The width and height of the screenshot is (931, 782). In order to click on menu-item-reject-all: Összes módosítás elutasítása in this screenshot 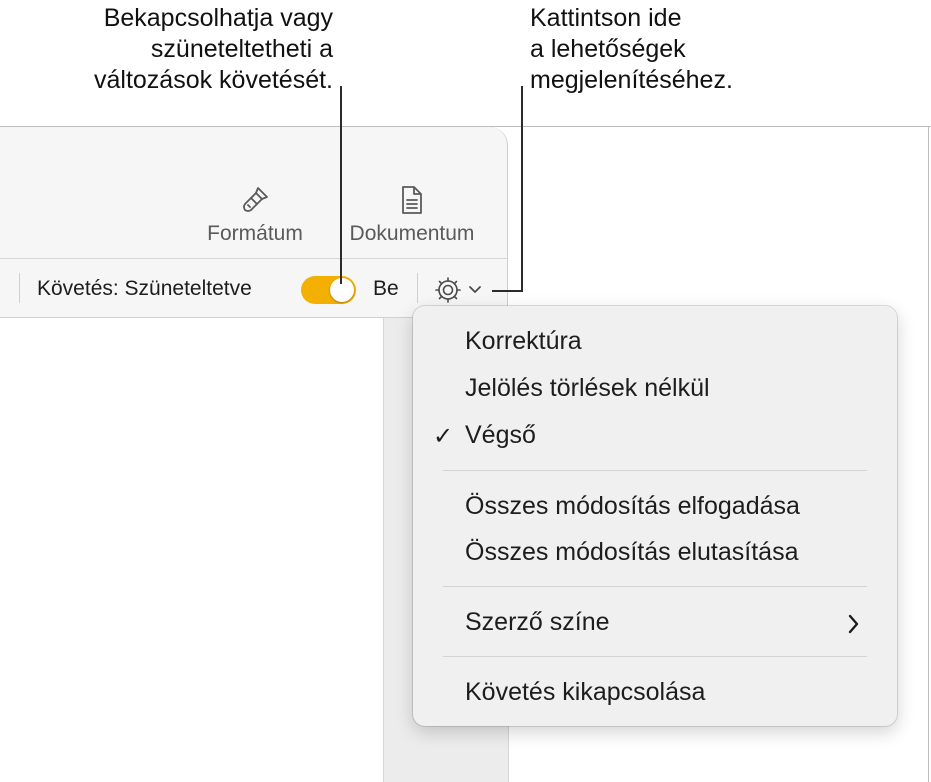, I will do `click(631, 552)`.